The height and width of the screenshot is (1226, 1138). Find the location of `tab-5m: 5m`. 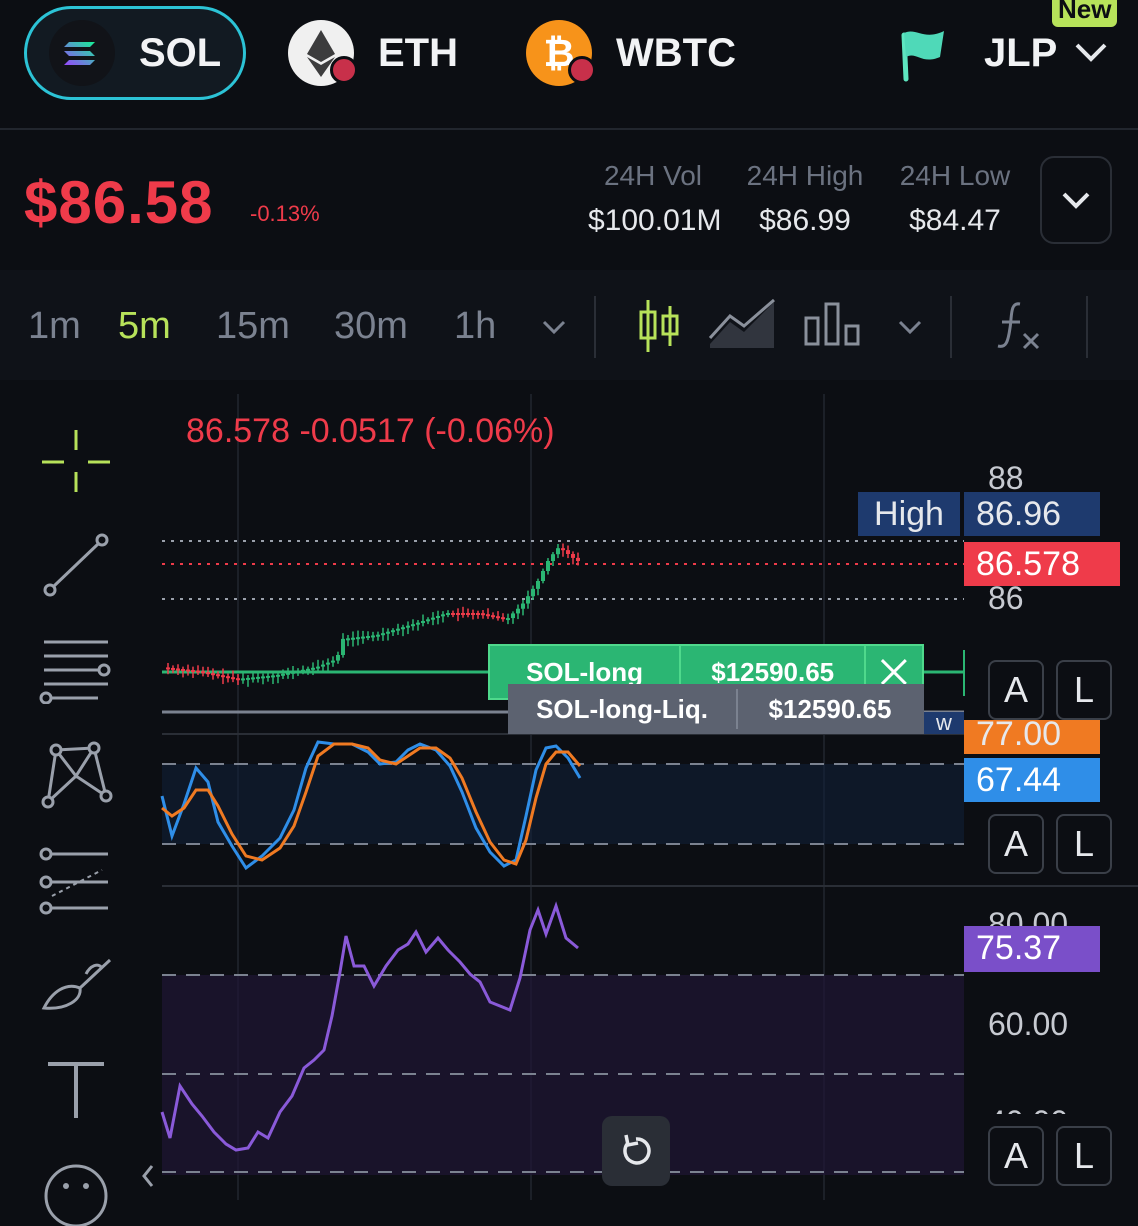

tab-5m: 5m is located at coordinates (144, 326).